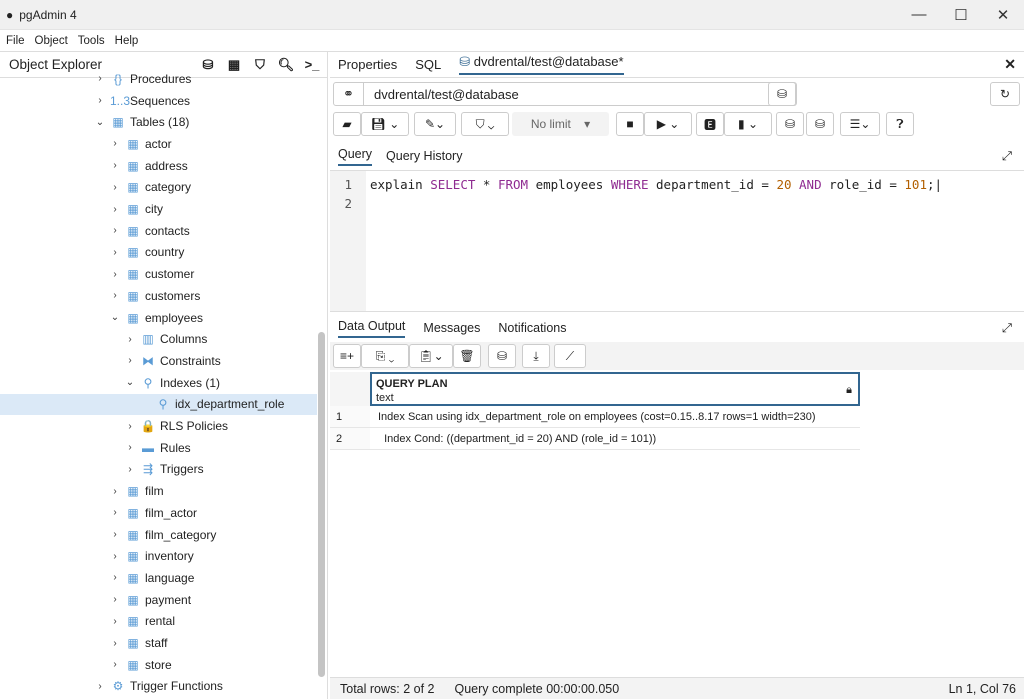 This screenshot has height=699, width=1024. I want to click on tree-item: › ▦ store, so click(158, 665).